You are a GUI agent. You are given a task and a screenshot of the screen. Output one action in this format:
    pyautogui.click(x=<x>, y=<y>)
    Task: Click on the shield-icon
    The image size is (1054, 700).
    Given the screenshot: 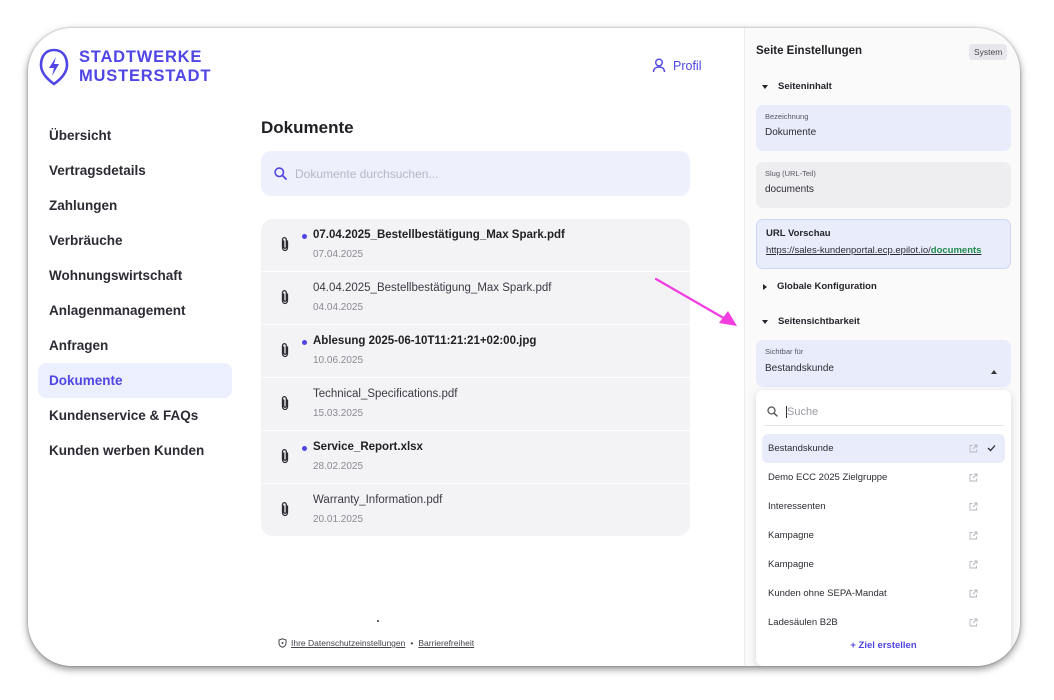 What is the action you would take?
    pyautogui.click(x=282, y=643)
    